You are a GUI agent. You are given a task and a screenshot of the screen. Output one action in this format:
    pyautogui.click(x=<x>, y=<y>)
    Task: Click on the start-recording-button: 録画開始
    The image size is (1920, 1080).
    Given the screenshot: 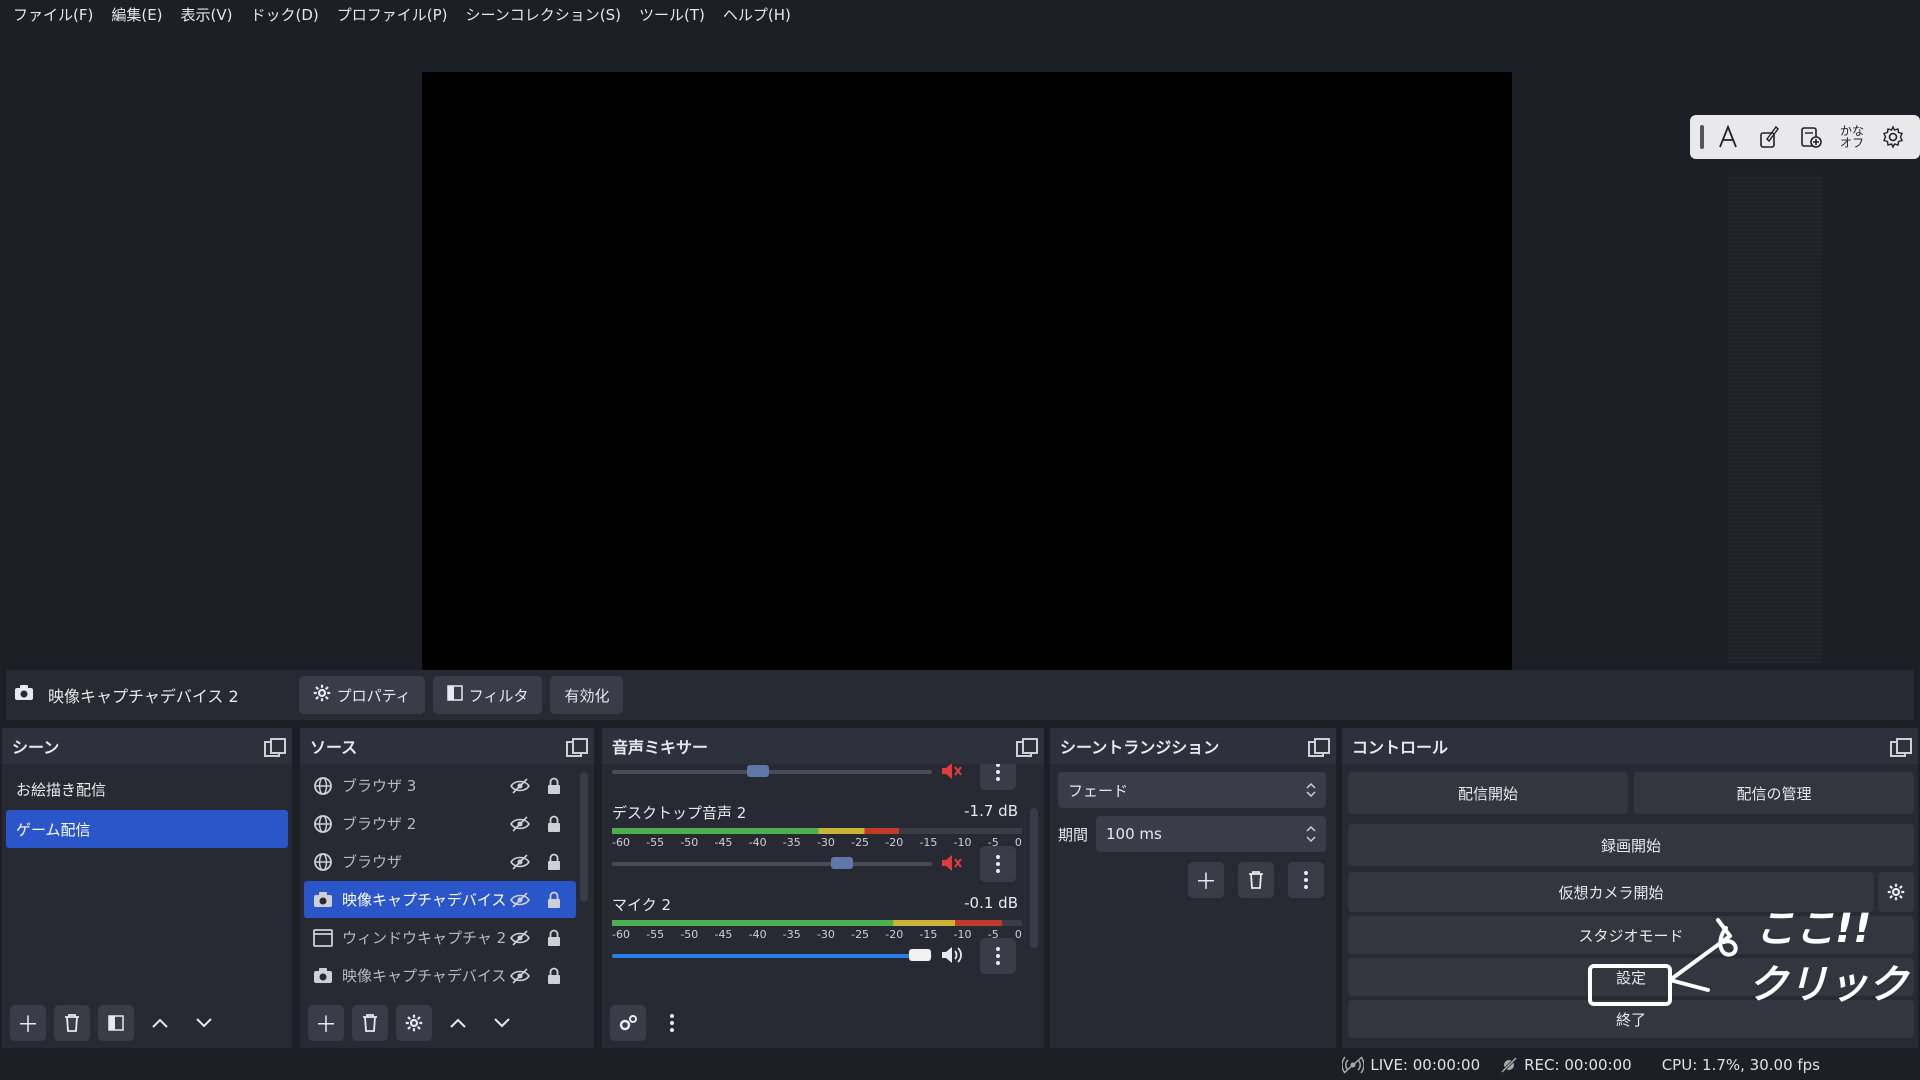 What is the action you would take?
    pyautogui.click(x=1631, y=845)
    